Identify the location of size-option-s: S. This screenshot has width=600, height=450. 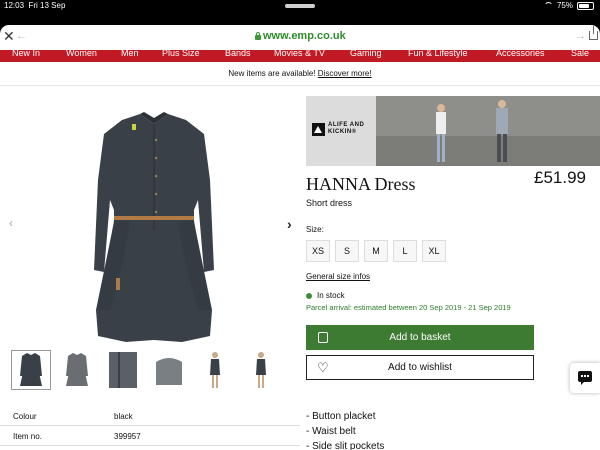
(347, 251).